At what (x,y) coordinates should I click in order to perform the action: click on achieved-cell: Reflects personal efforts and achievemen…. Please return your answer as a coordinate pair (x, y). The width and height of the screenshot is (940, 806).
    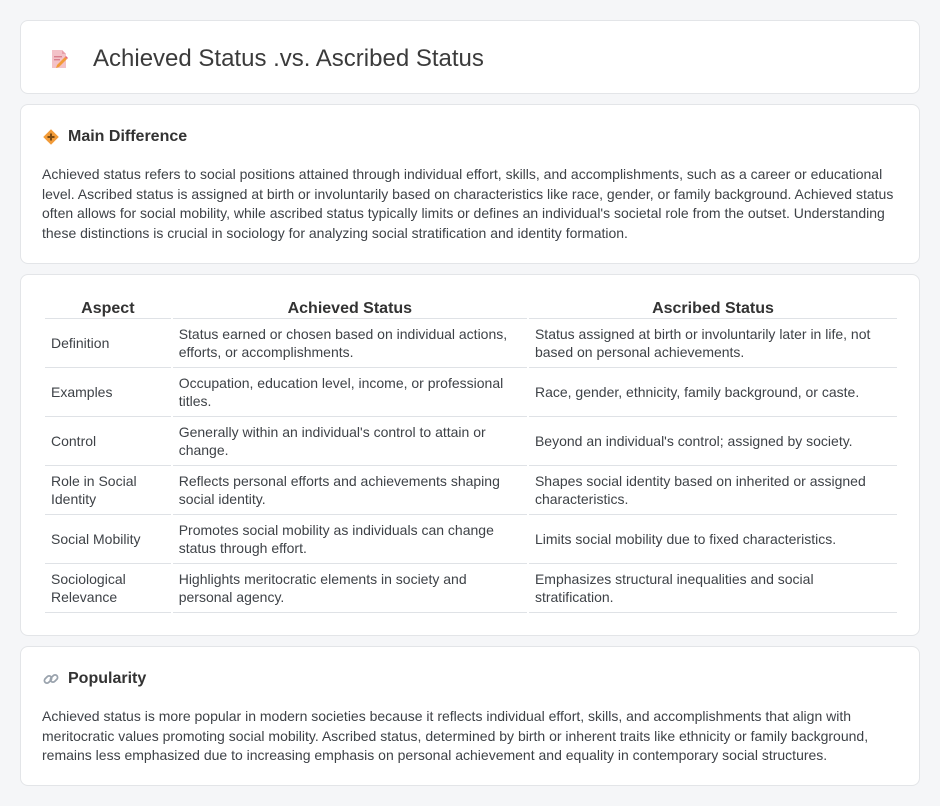
    Looking at the image, I should click on (349, 490).